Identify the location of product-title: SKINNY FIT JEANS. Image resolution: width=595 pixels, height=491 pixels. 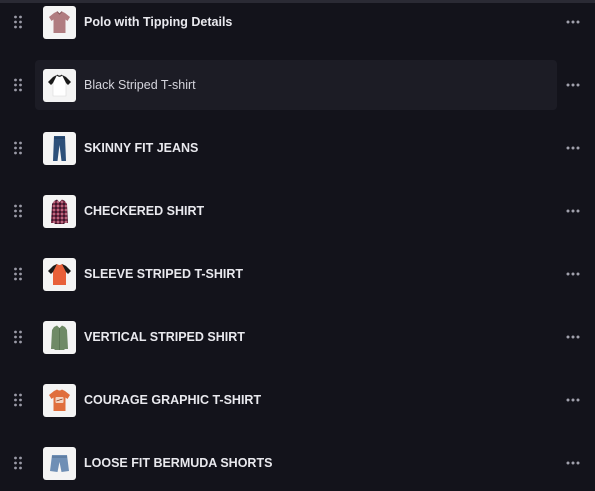
(141, 148).